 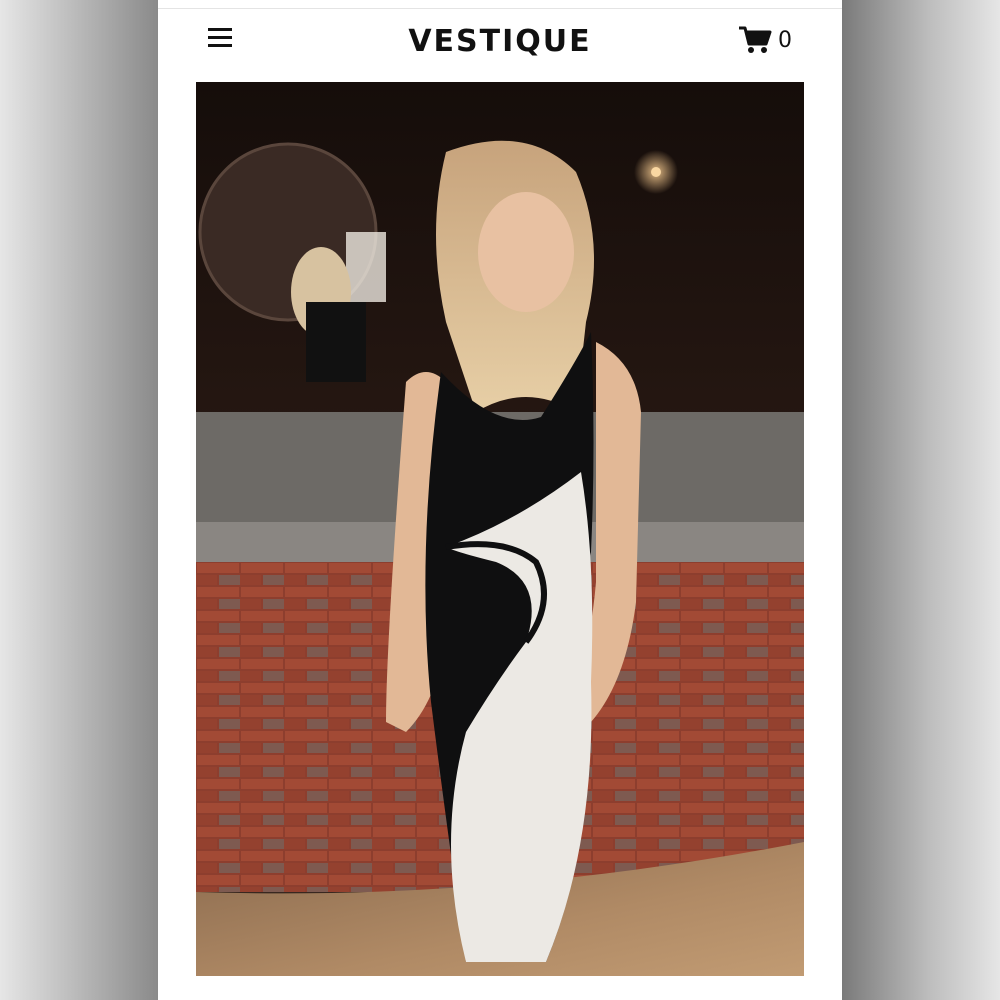 I want to click on site-header: VESTIQUE 0, so click(x=500, y=44).